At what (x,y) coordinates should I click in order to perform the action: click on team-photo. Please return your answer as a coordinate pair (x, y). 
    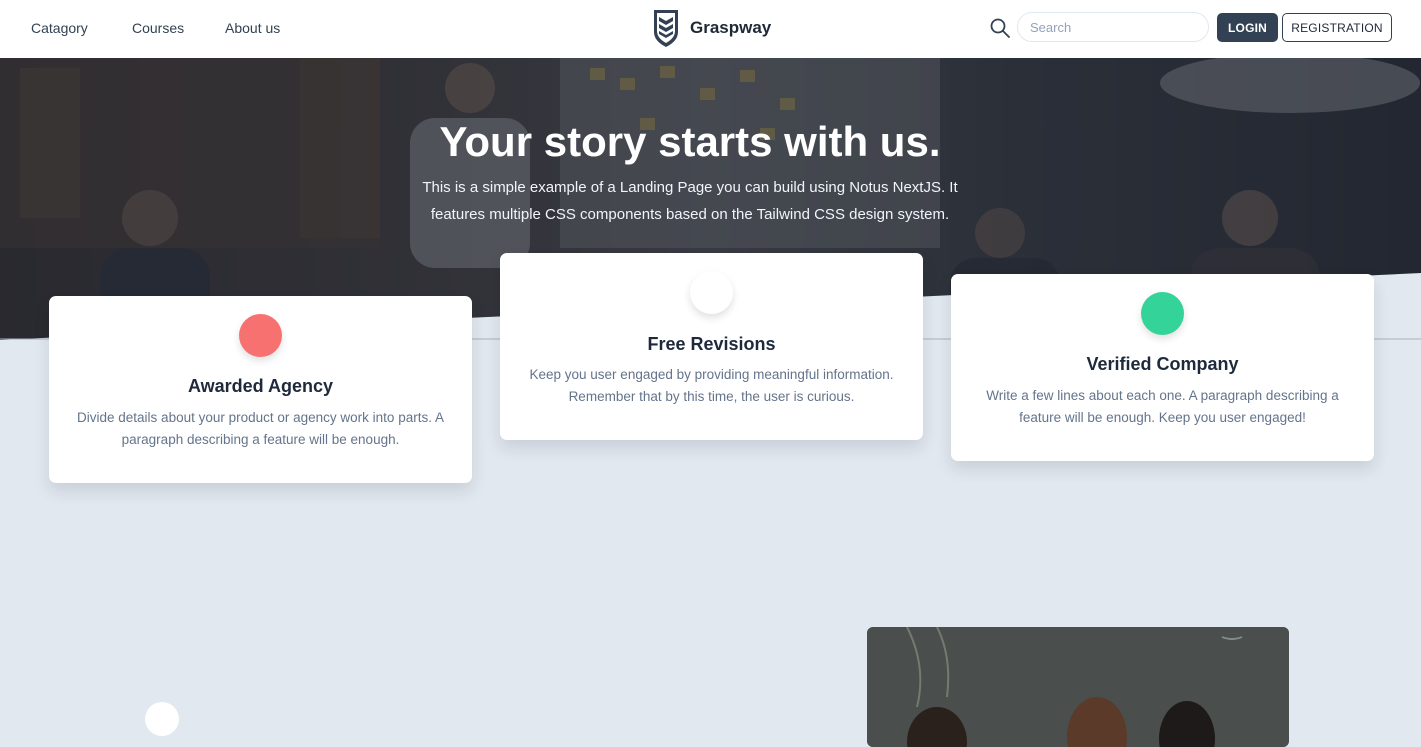
    Looking at the image, I should click on (1078, 687).